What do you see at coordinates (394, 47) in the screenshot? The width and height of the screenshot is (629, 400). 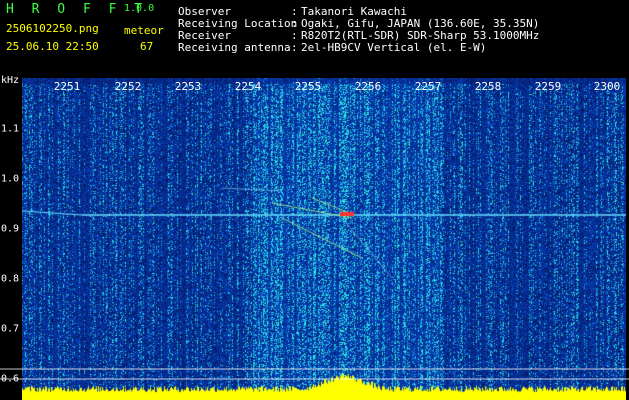 I see `info-value-antenna: 2el-HB9CV Vertical (el. E-W)` at bounding box center [394, 47].